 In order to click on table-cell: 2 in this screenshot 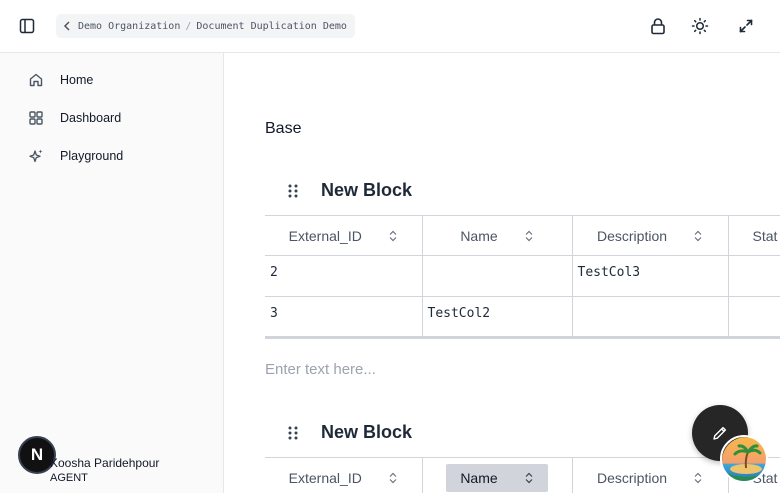, I will do `click(344, 276)`.